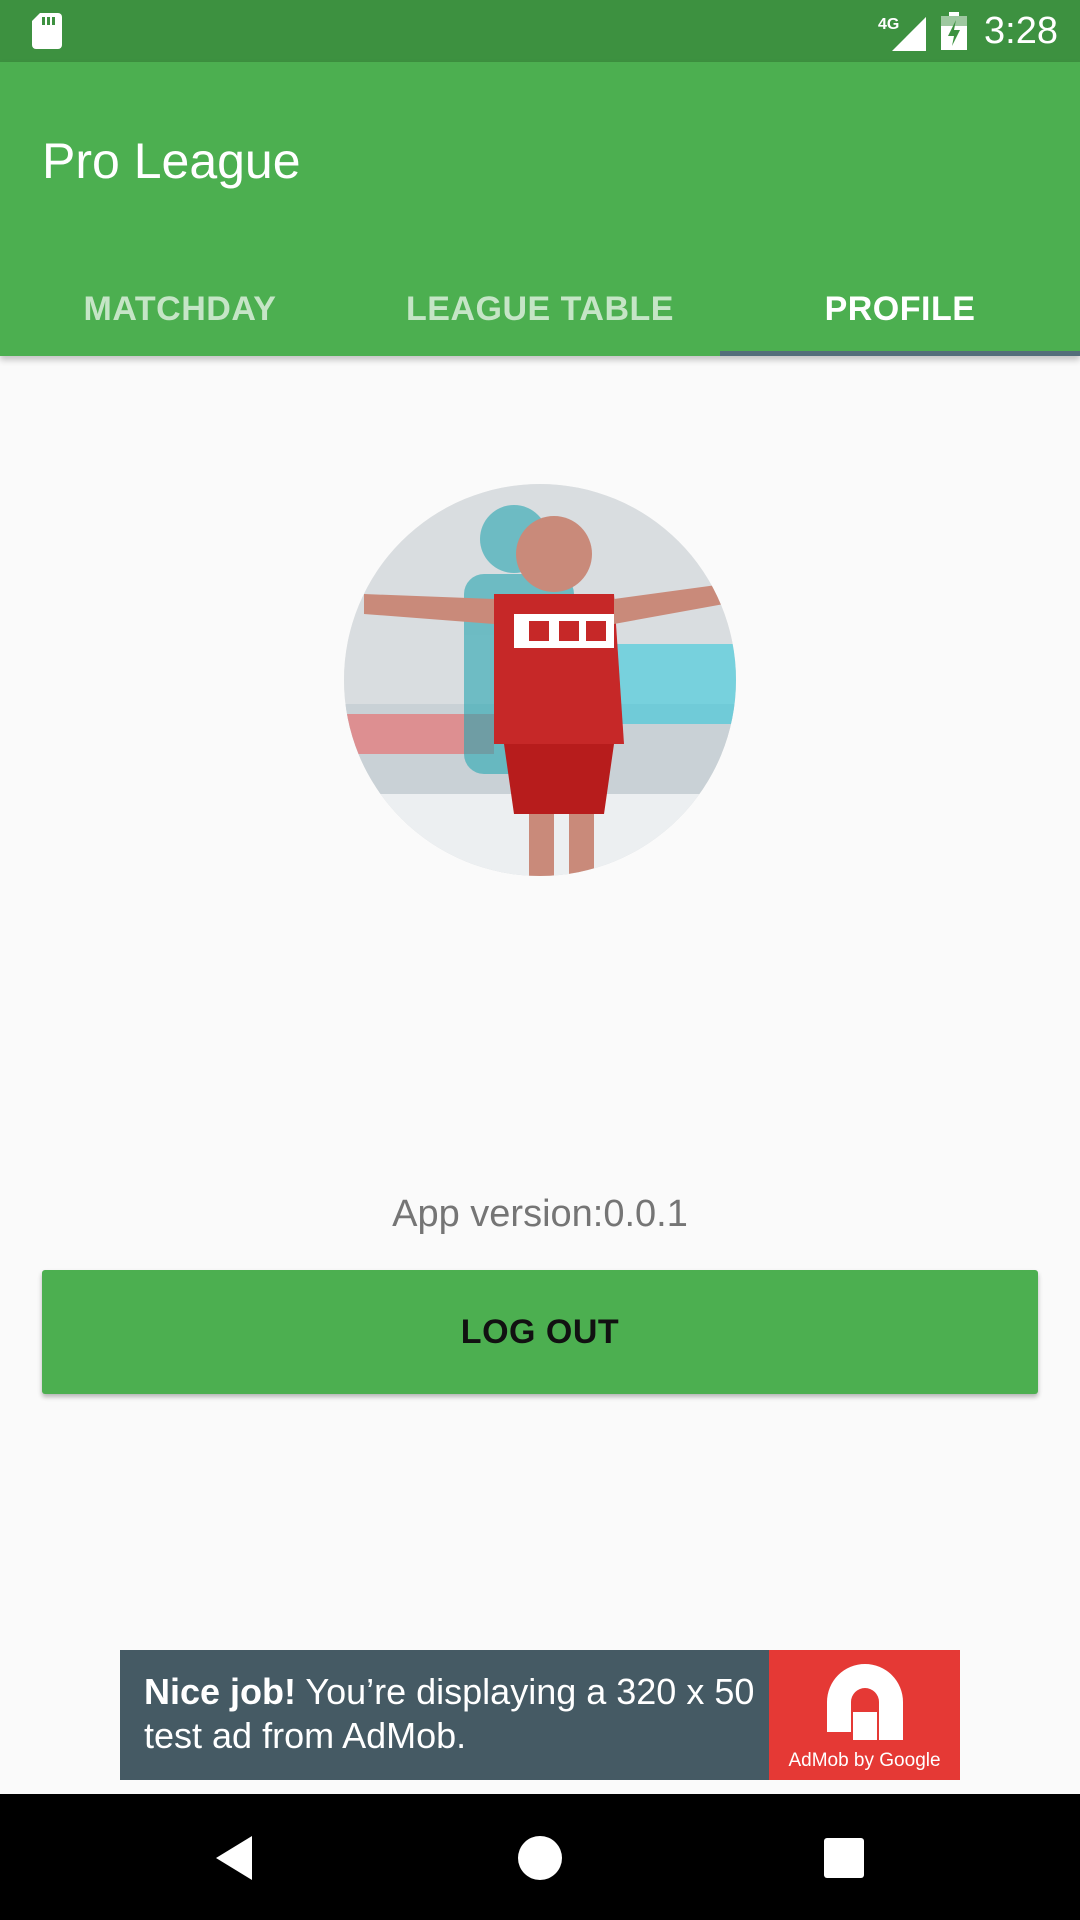 The image size is (1080, 1920). Describe the element at coordinates (1021, 31) in the screenshot. I see `status-clock: 3:28` at that location.